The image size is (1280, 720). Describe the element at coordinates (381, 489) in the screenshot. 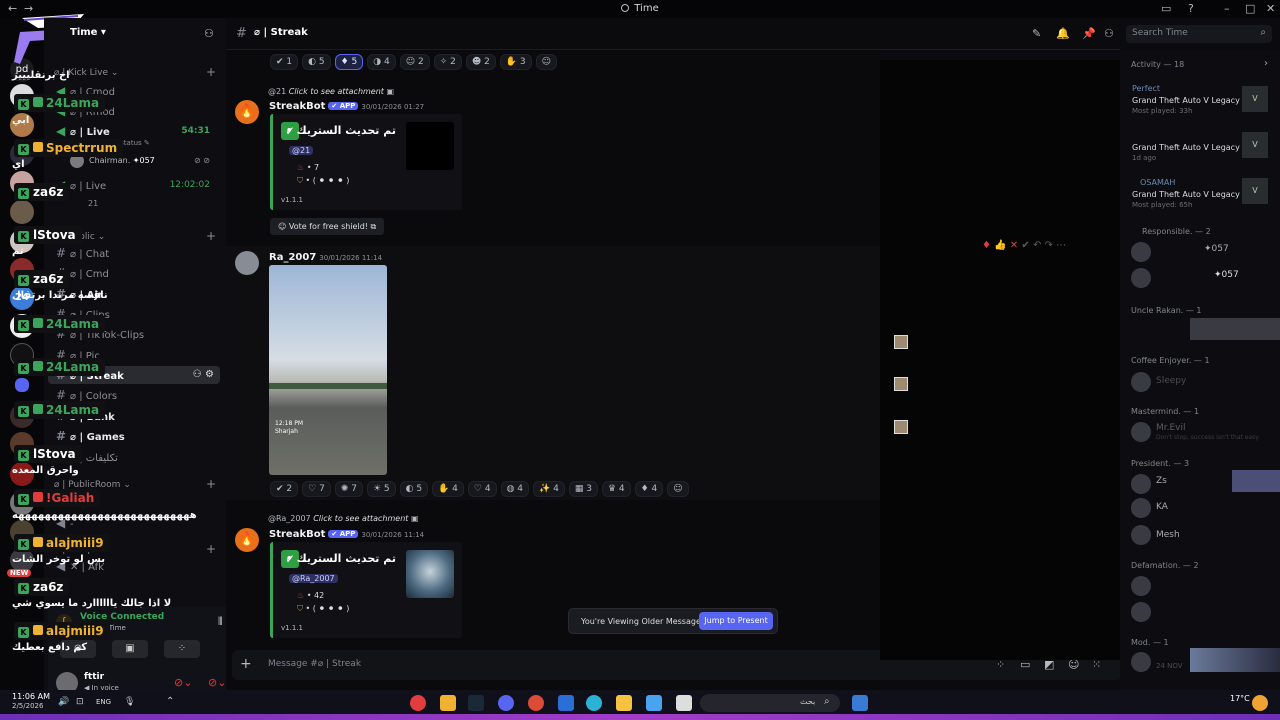

I see `reaction: ☀ 5` at that location.